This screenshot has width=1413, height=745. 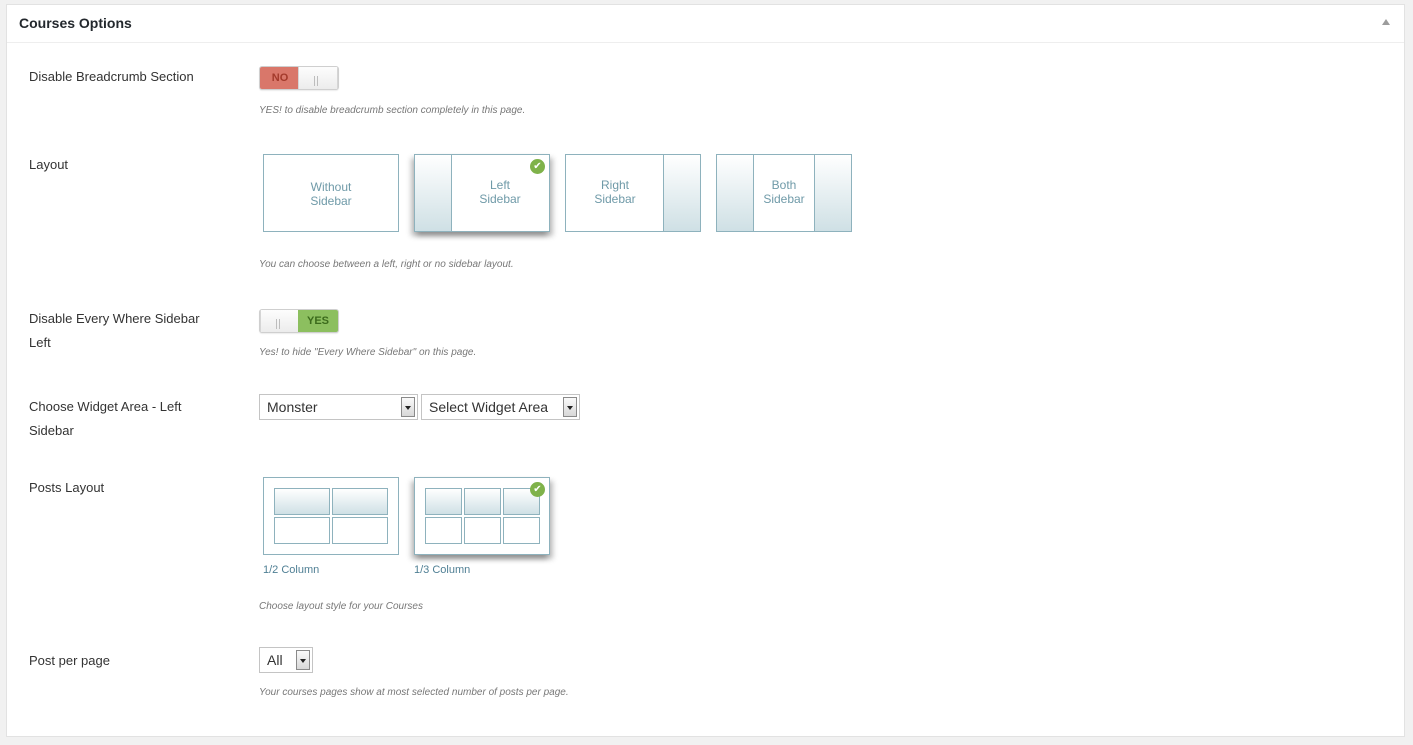 What do you see at coordinates (442, 570) in the screenshot?
I see `posts-layout-caption: 1/3 Column` at bounding box center [442, 570].